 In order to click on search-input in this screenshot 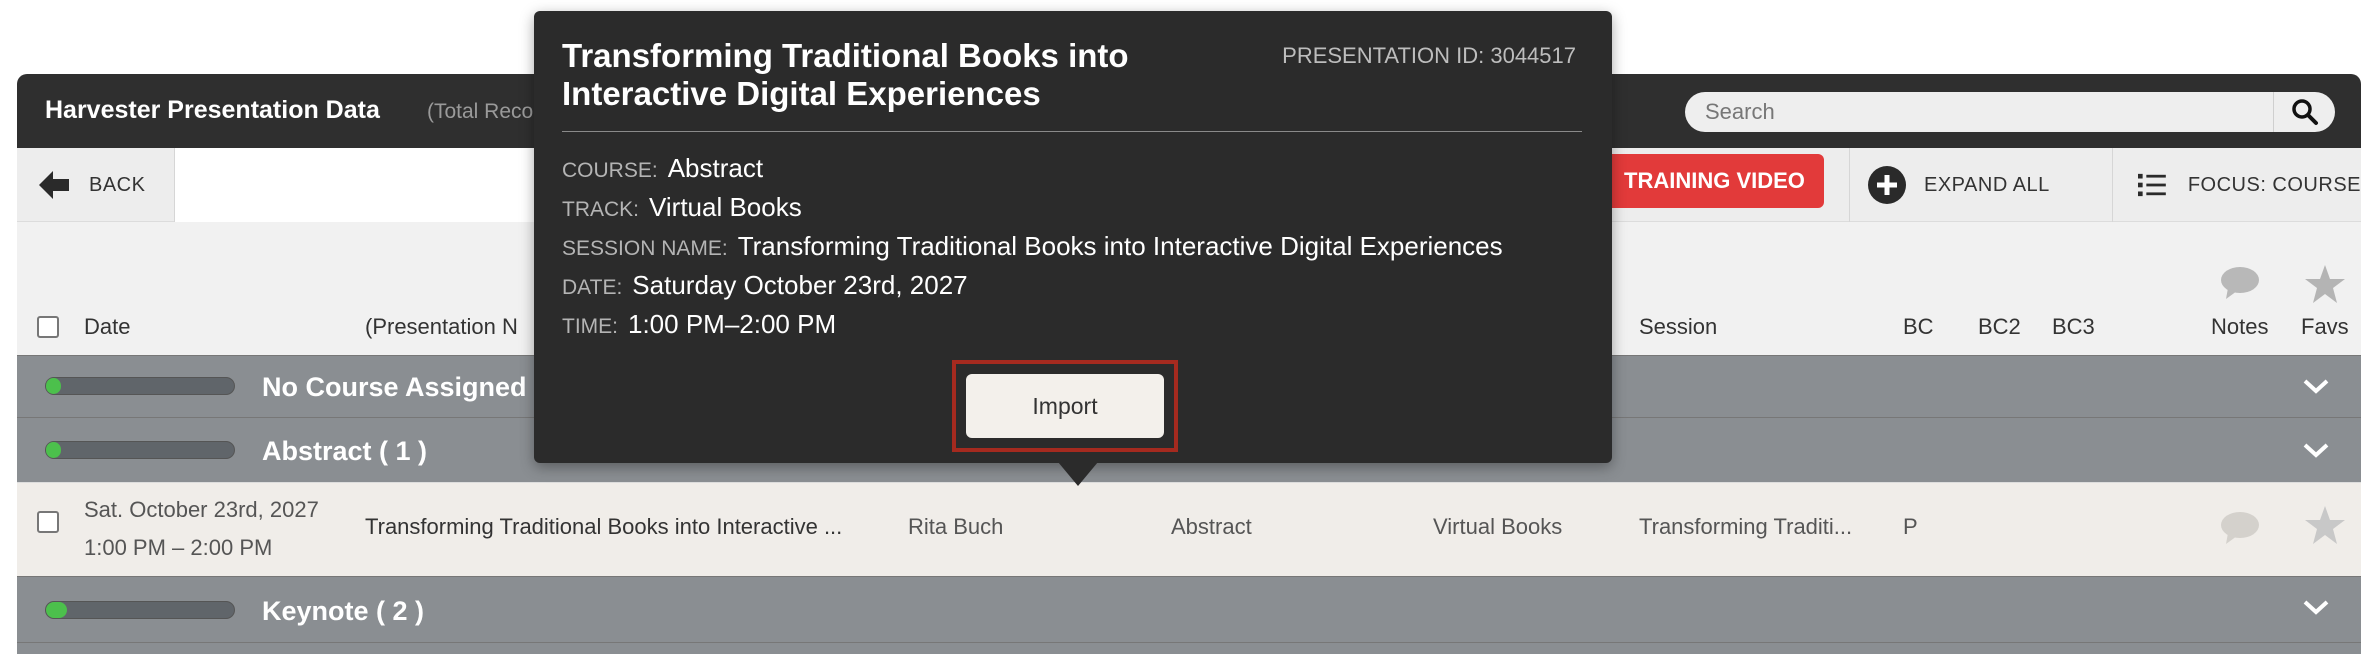, I will do `click(1975, 112)`.